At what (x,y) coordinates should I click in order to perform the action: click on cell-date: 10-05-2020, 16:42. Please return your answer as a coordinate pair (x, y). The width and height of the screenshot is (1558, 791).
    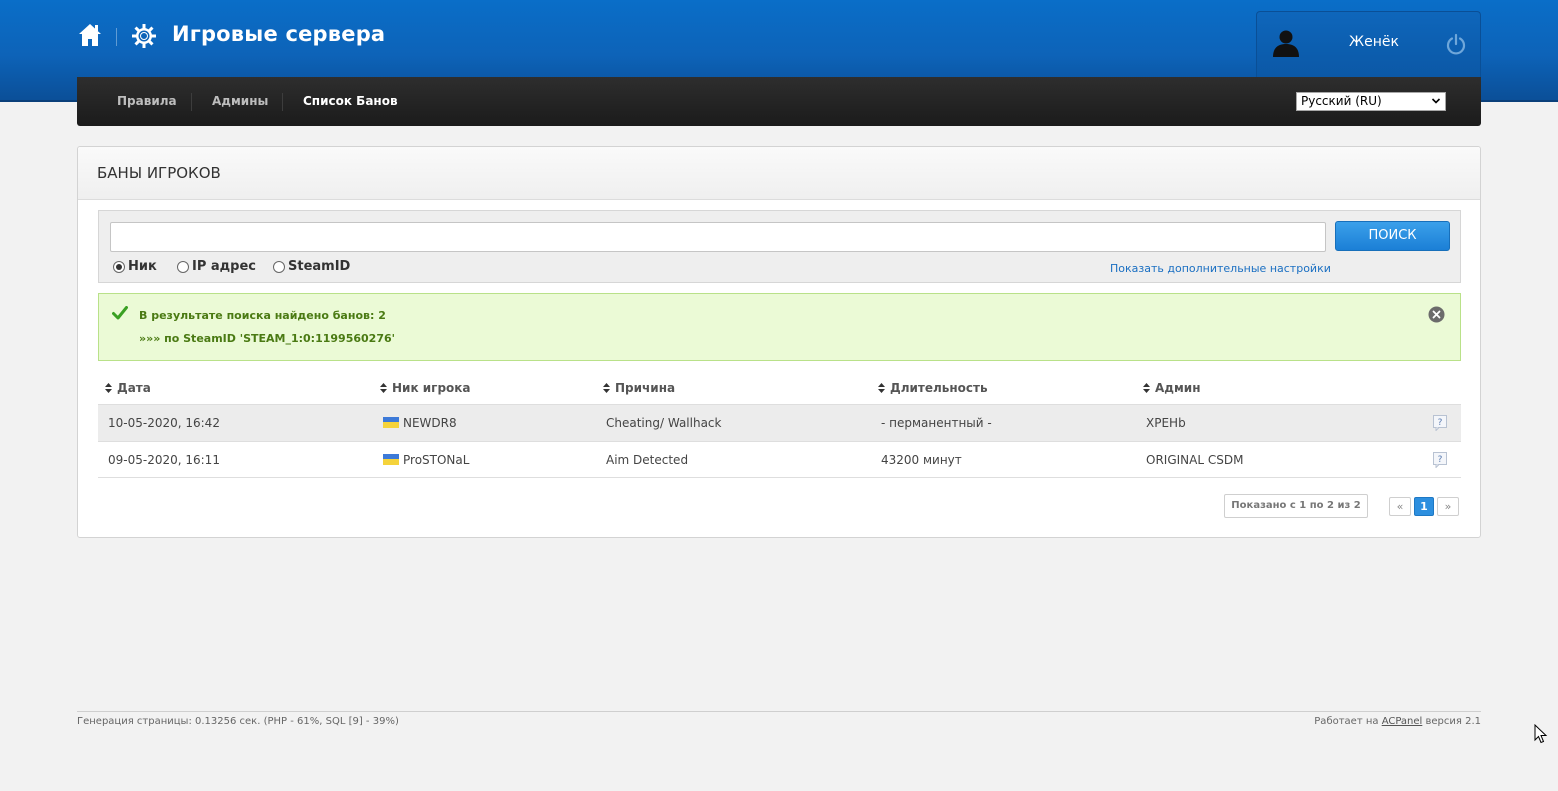
    Looking at the image, I should click on (164, 423).